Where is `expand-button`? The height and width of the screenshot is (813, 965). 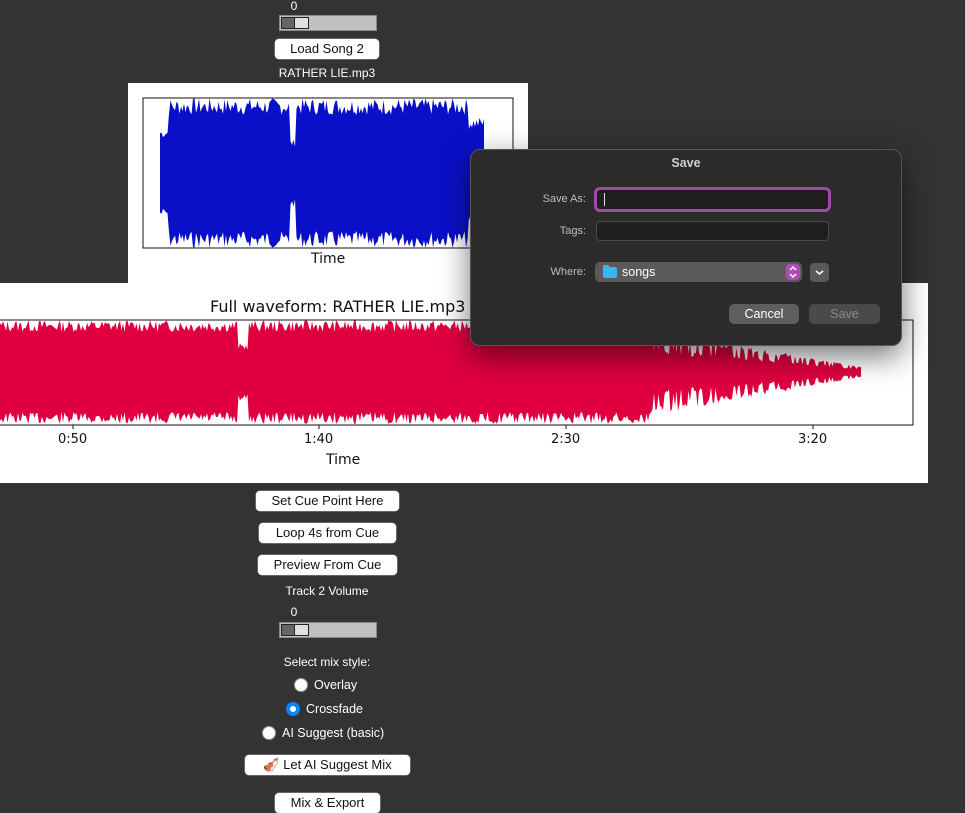
expand-button is located at coordinates (819, 272).